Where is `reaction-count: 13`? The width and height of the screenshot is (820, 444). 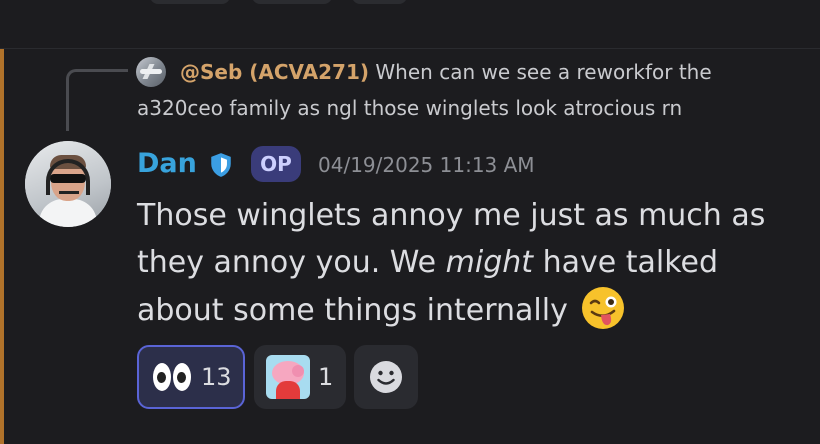 reaction-count: 13 is located at coordinates (216, 377).